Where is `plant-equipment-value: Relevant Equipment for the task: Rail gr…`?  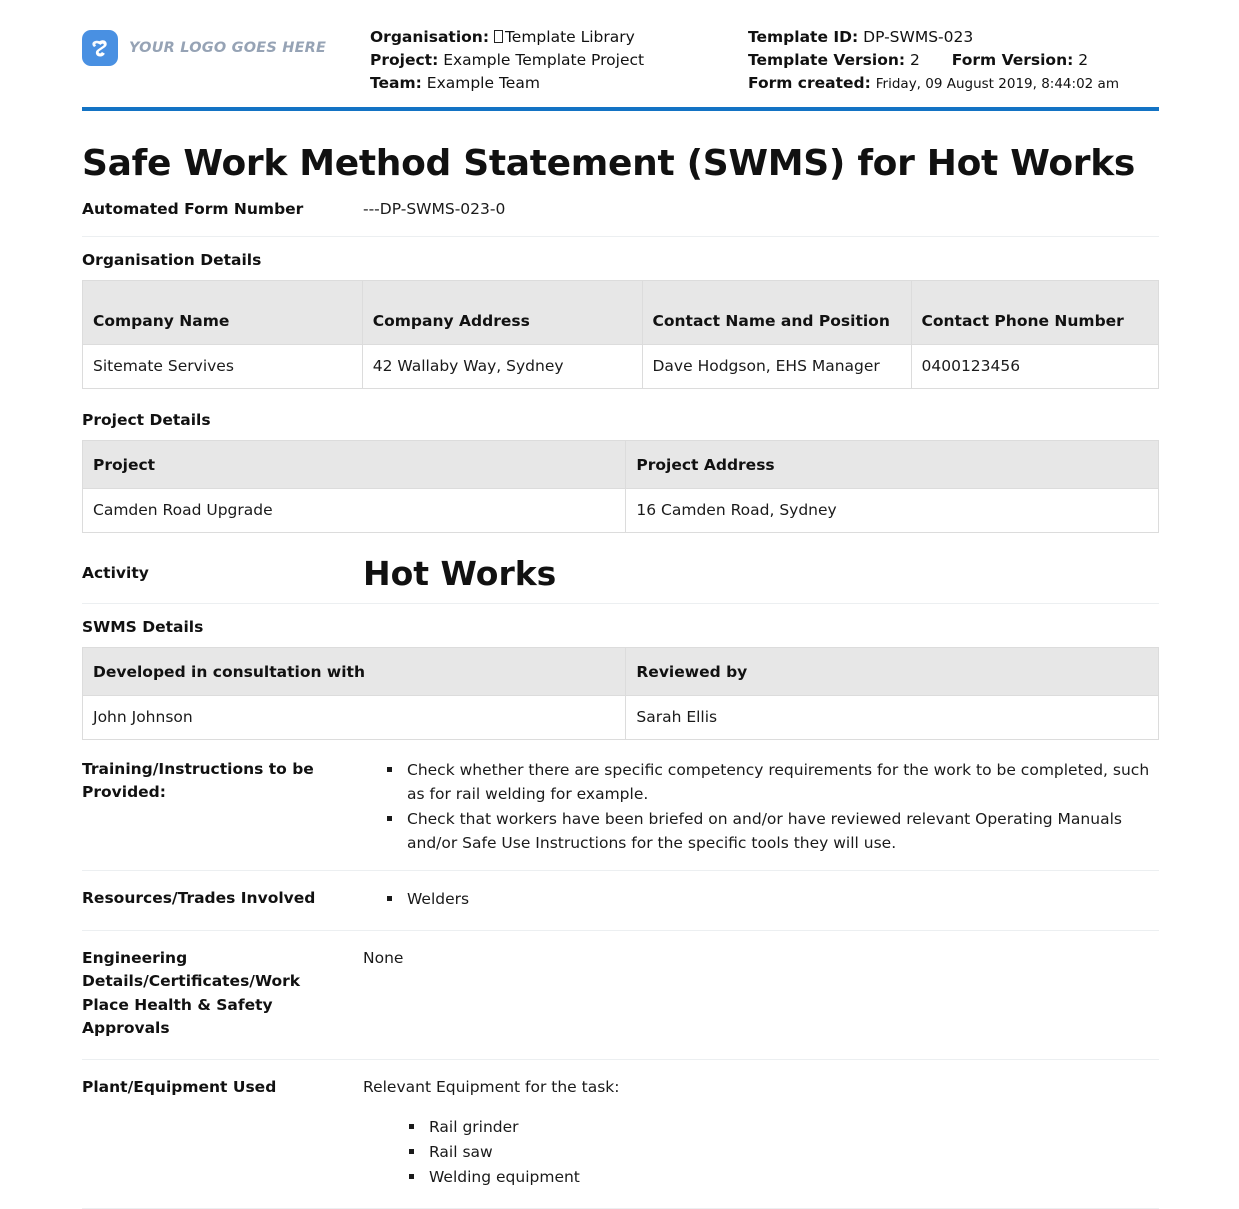
plant-equipment-value: Relevant Equipment for the task: Rail gr… is located at coordinates (761, 1133).